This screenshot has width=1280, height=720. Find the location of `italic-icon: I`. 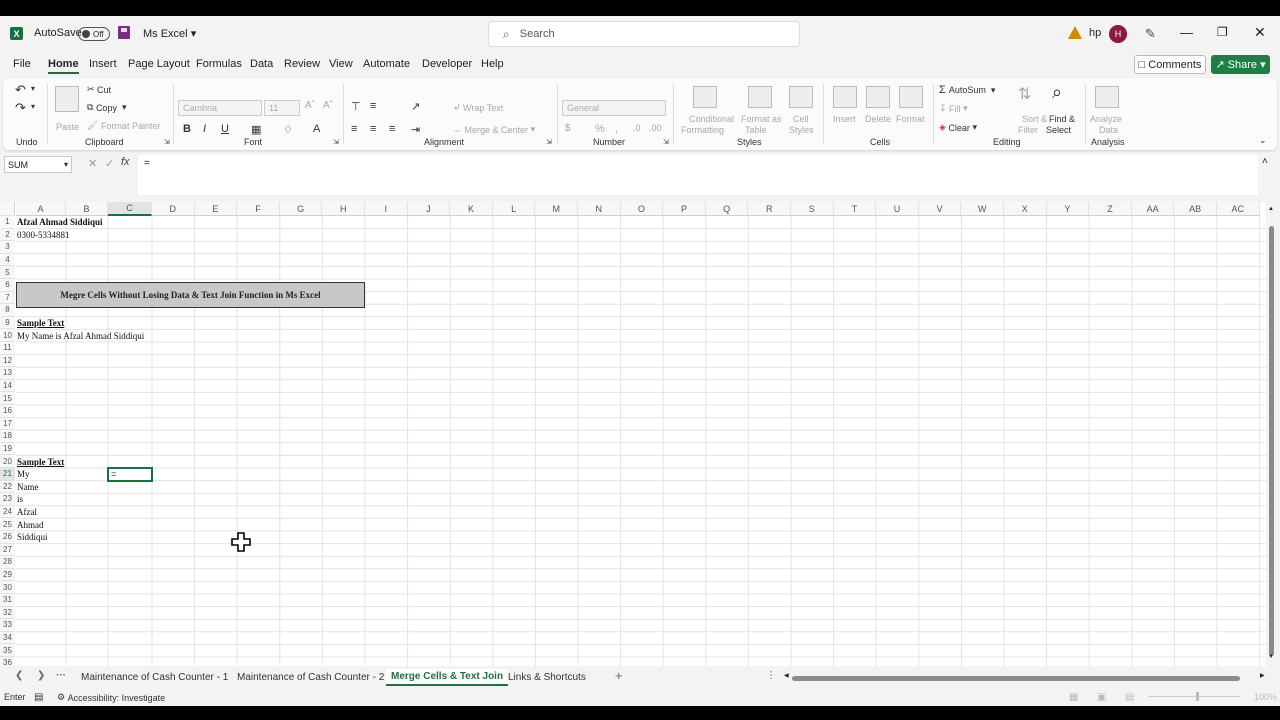

italic-icon: I is located at coordinates (204, 129).